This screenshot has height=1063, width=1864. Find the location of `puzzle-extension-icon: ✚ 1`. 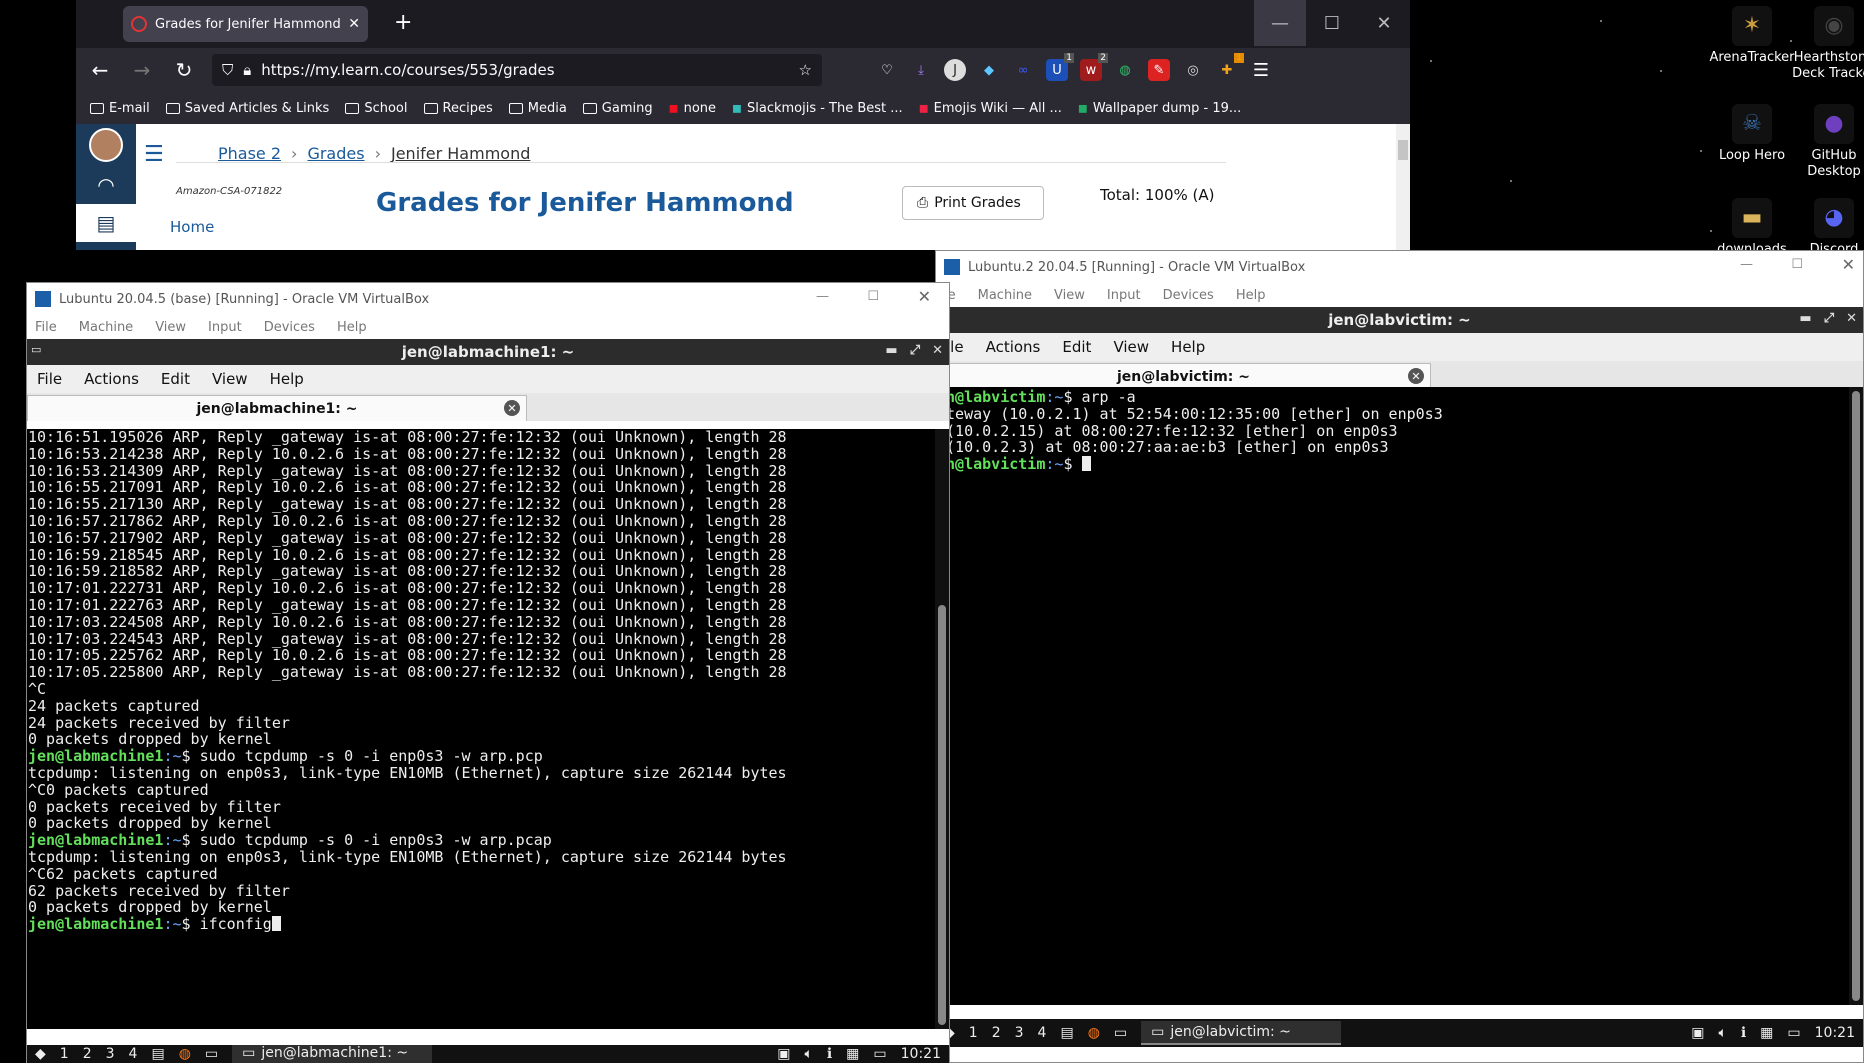

puzzle-extension-icon: ✚ 1 is located at coordinates (1230, 67).